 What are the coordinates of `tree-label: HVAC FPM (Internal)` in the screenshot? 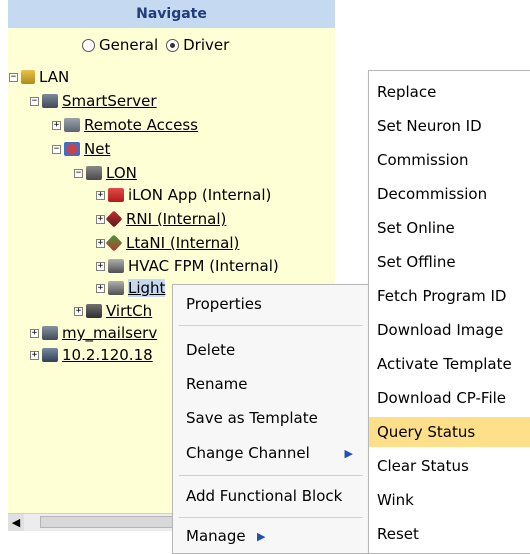 It's located at (203, 266).